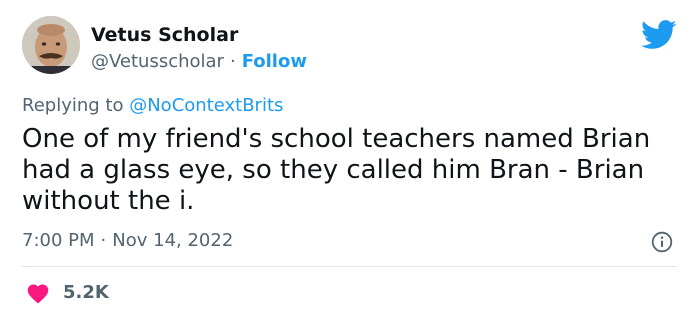 This screenshot has height=319, width=700. I want to click on follow-button: Follow, so click(274, 61).